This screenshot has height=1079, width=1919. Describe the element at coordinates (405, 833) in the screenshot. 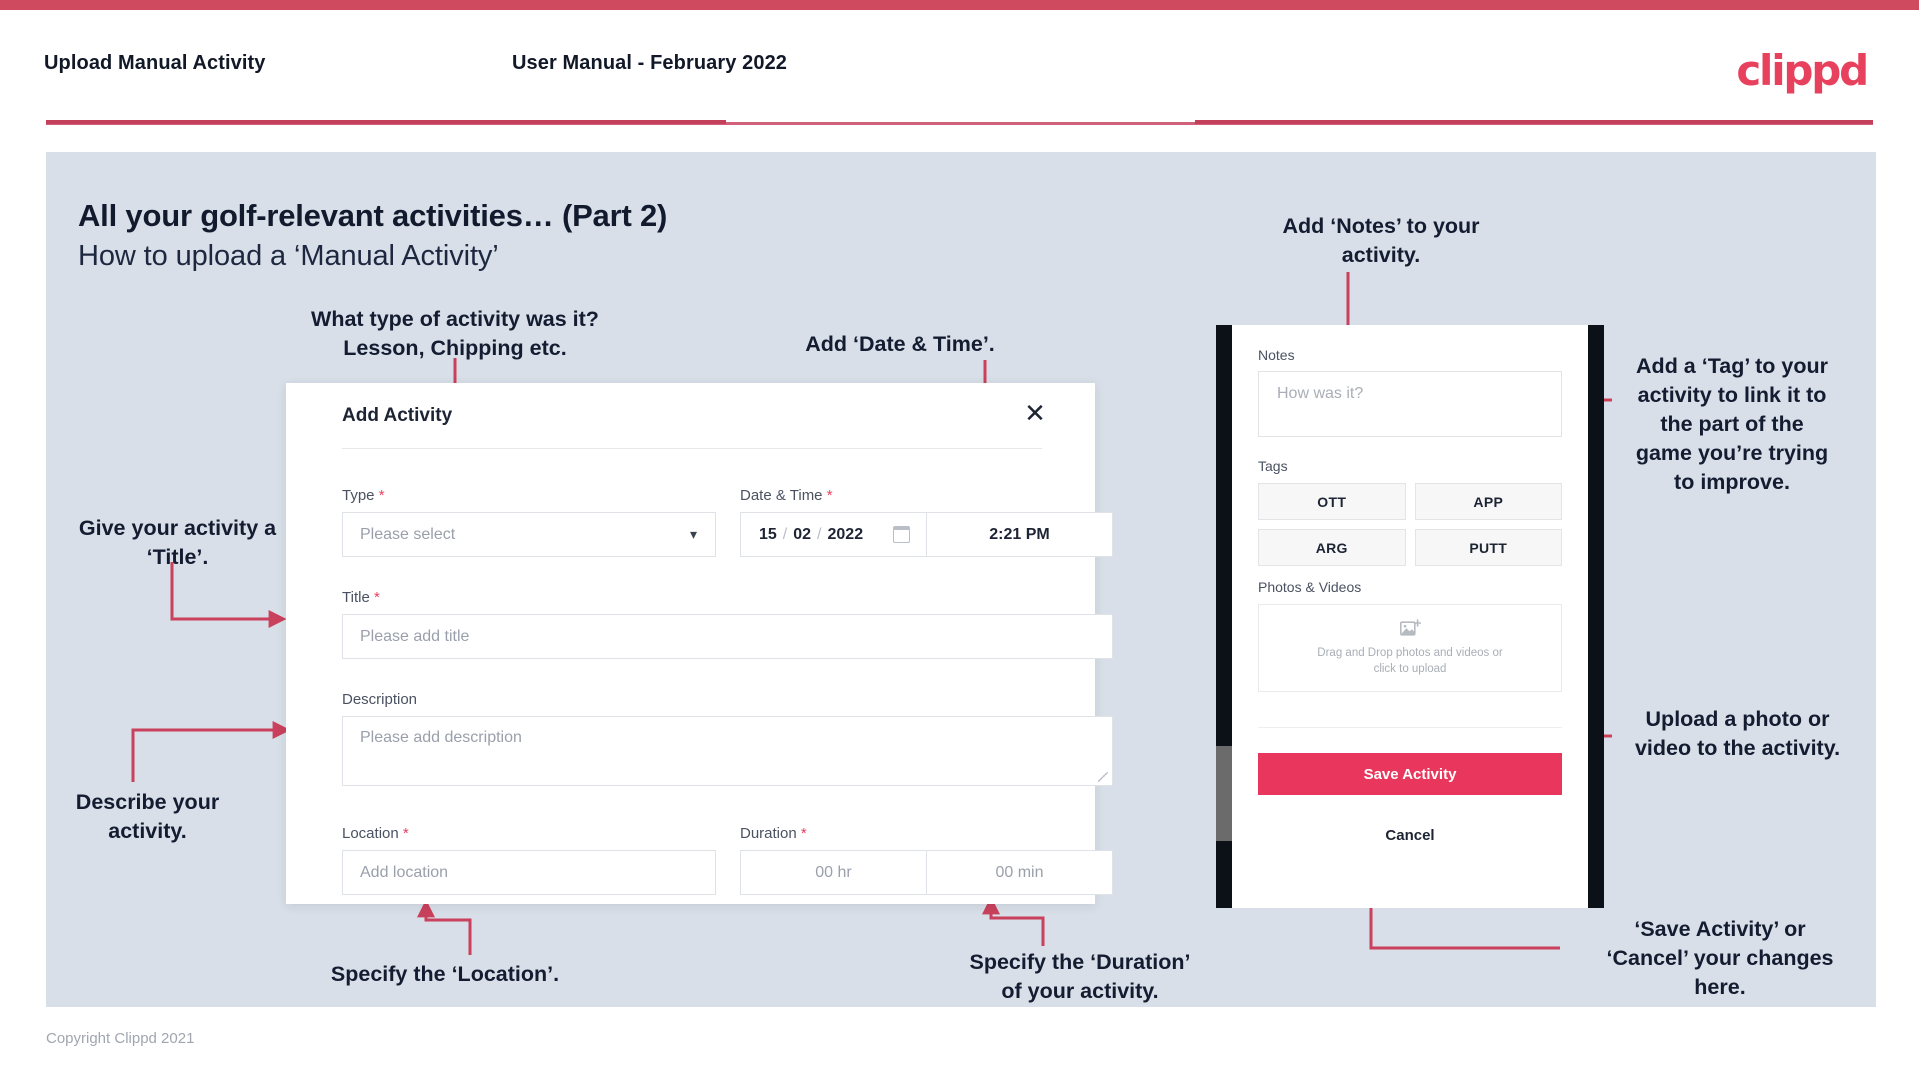

I see `field-location-required: *` at that location.